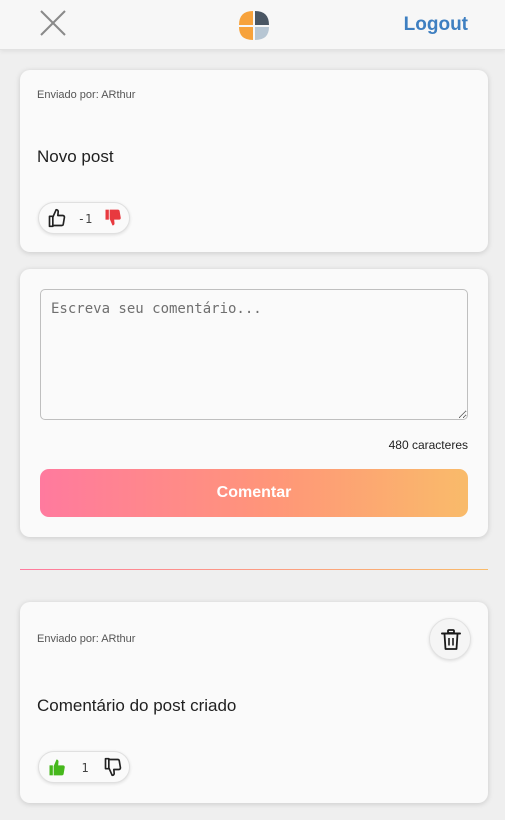  What do you see at coordinates (436, 25) in the screenshot?
I see `logout-link: Logout` at bounding box center [436, 25].